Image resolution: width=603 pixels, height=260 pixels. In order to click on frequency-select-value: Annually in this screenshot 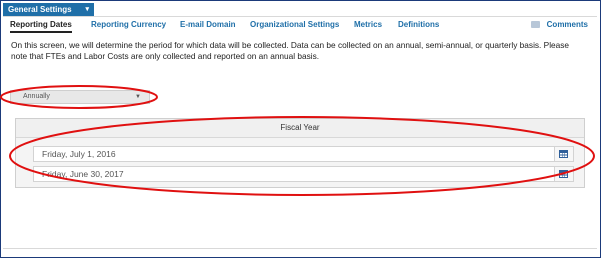, I will do `click(36, 96)`.